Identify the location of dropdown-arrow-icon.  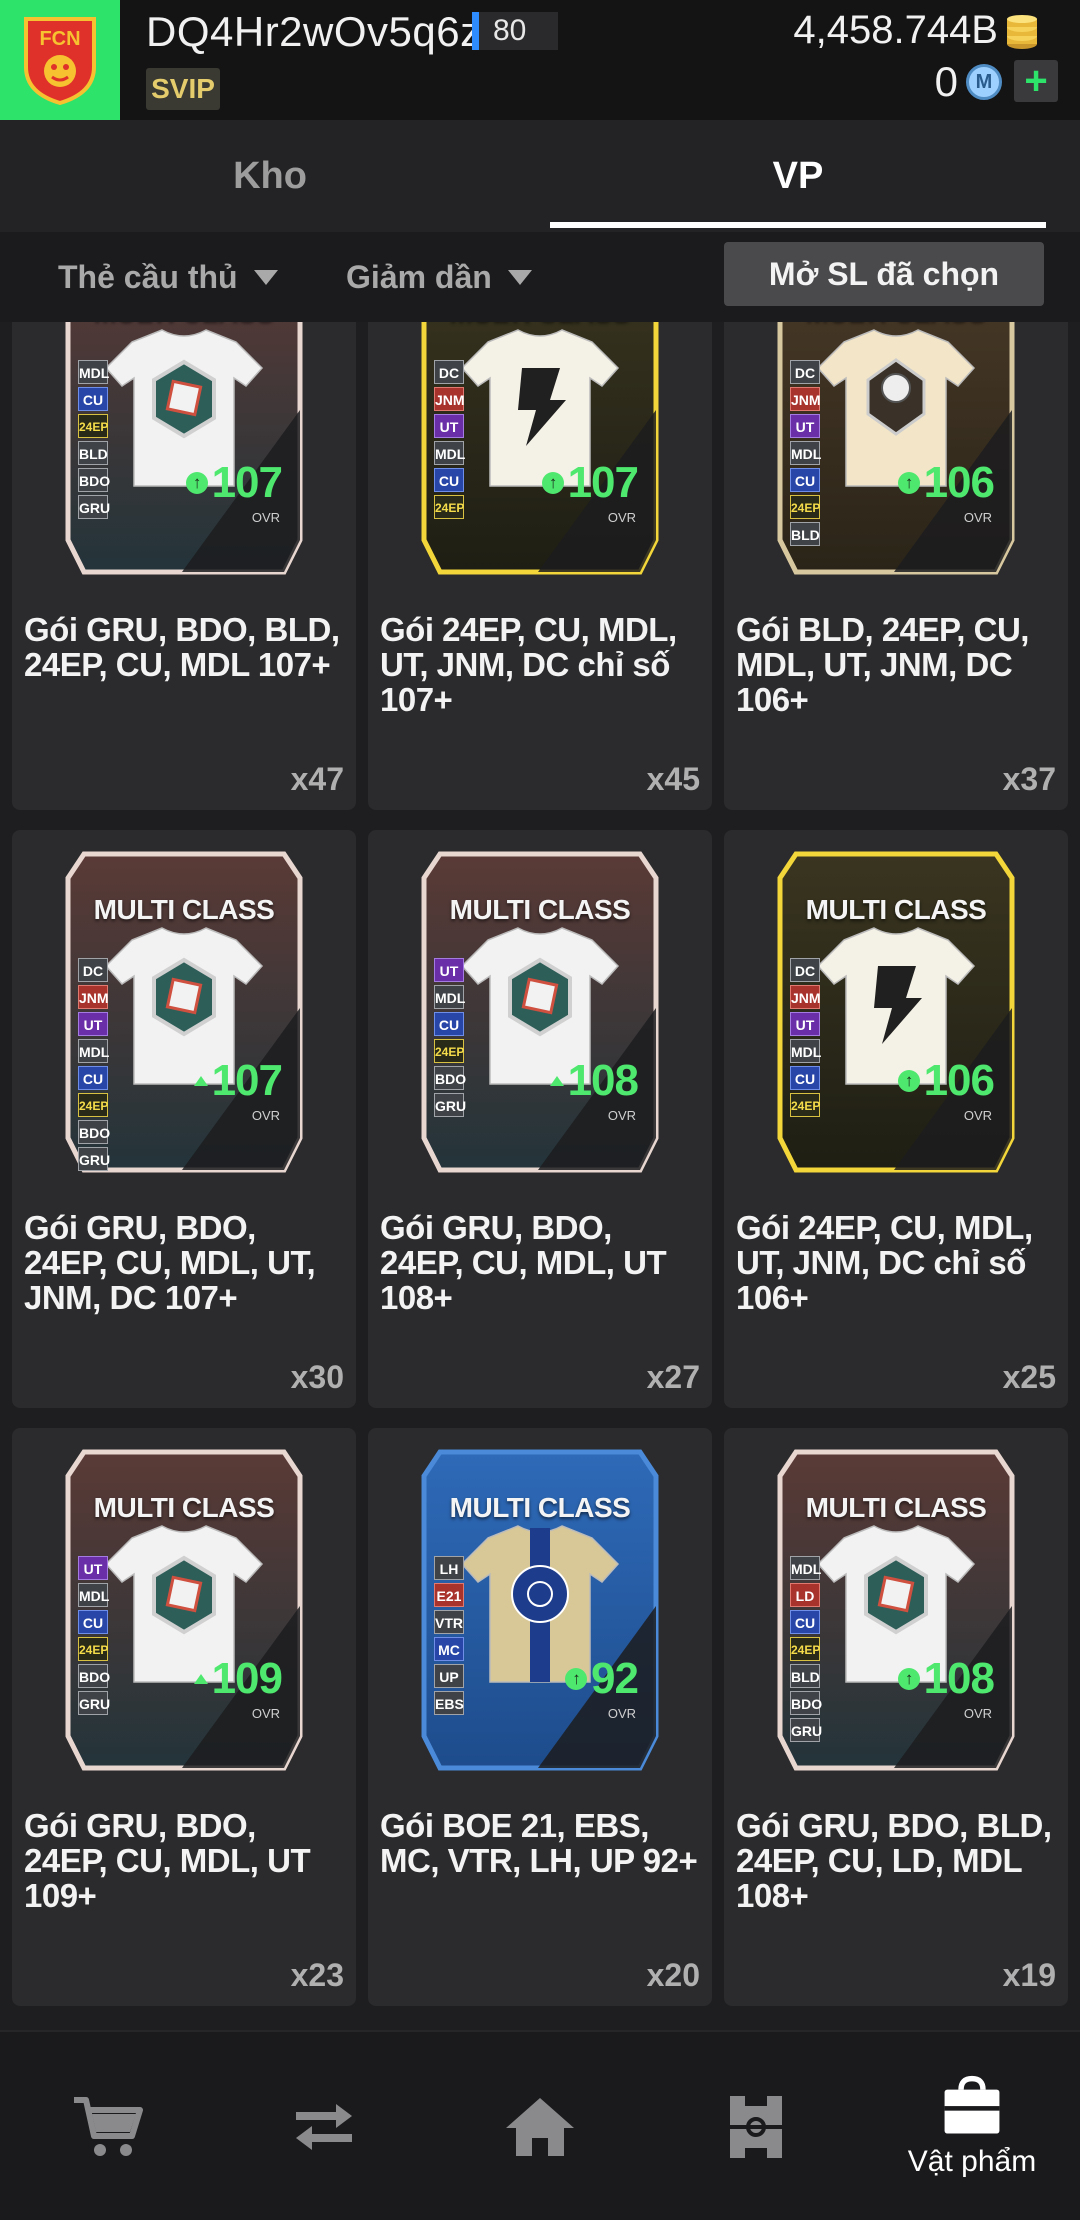
(519, 277).